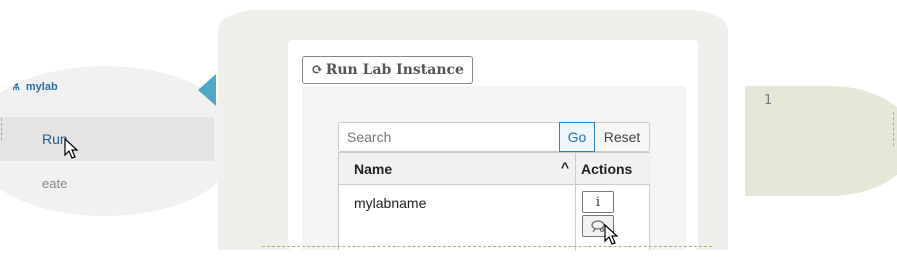 The image size is (897, 259). What do you see at coordinates (41, 86) in the screenshot?
I see `sidebar-section-title: mylab` at bounding box center [41, 86].